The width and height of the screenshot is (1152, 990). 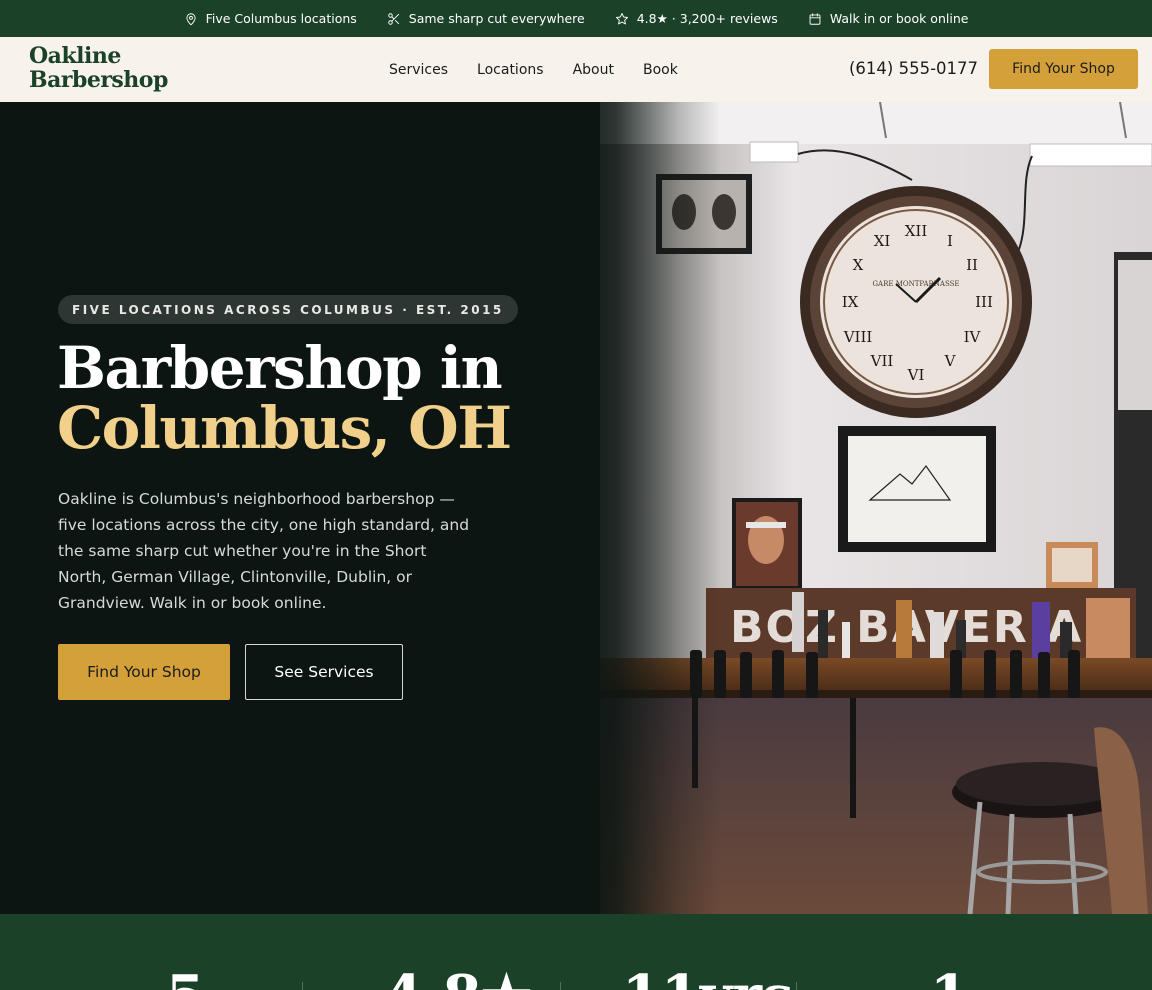 What do you see at coordinates (850, 302) in the screenshot?
I see `svg-text: IX` at bounding box center [850, 302].